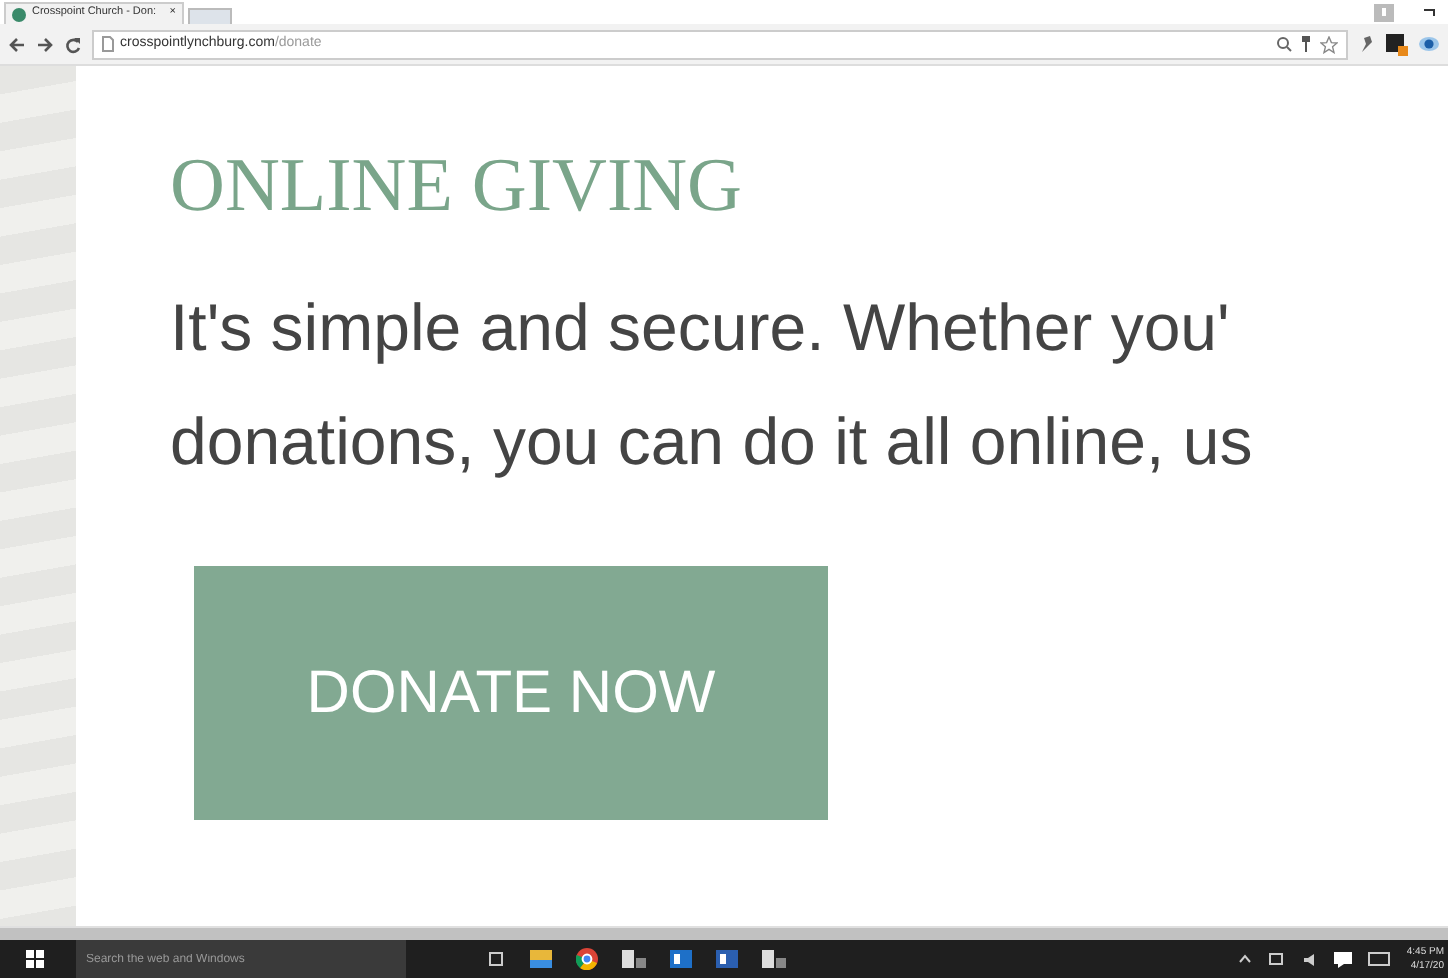  Describe the element at coordinates (1379, 959) in the screenshot. I see `keyboard-icon` at that location.